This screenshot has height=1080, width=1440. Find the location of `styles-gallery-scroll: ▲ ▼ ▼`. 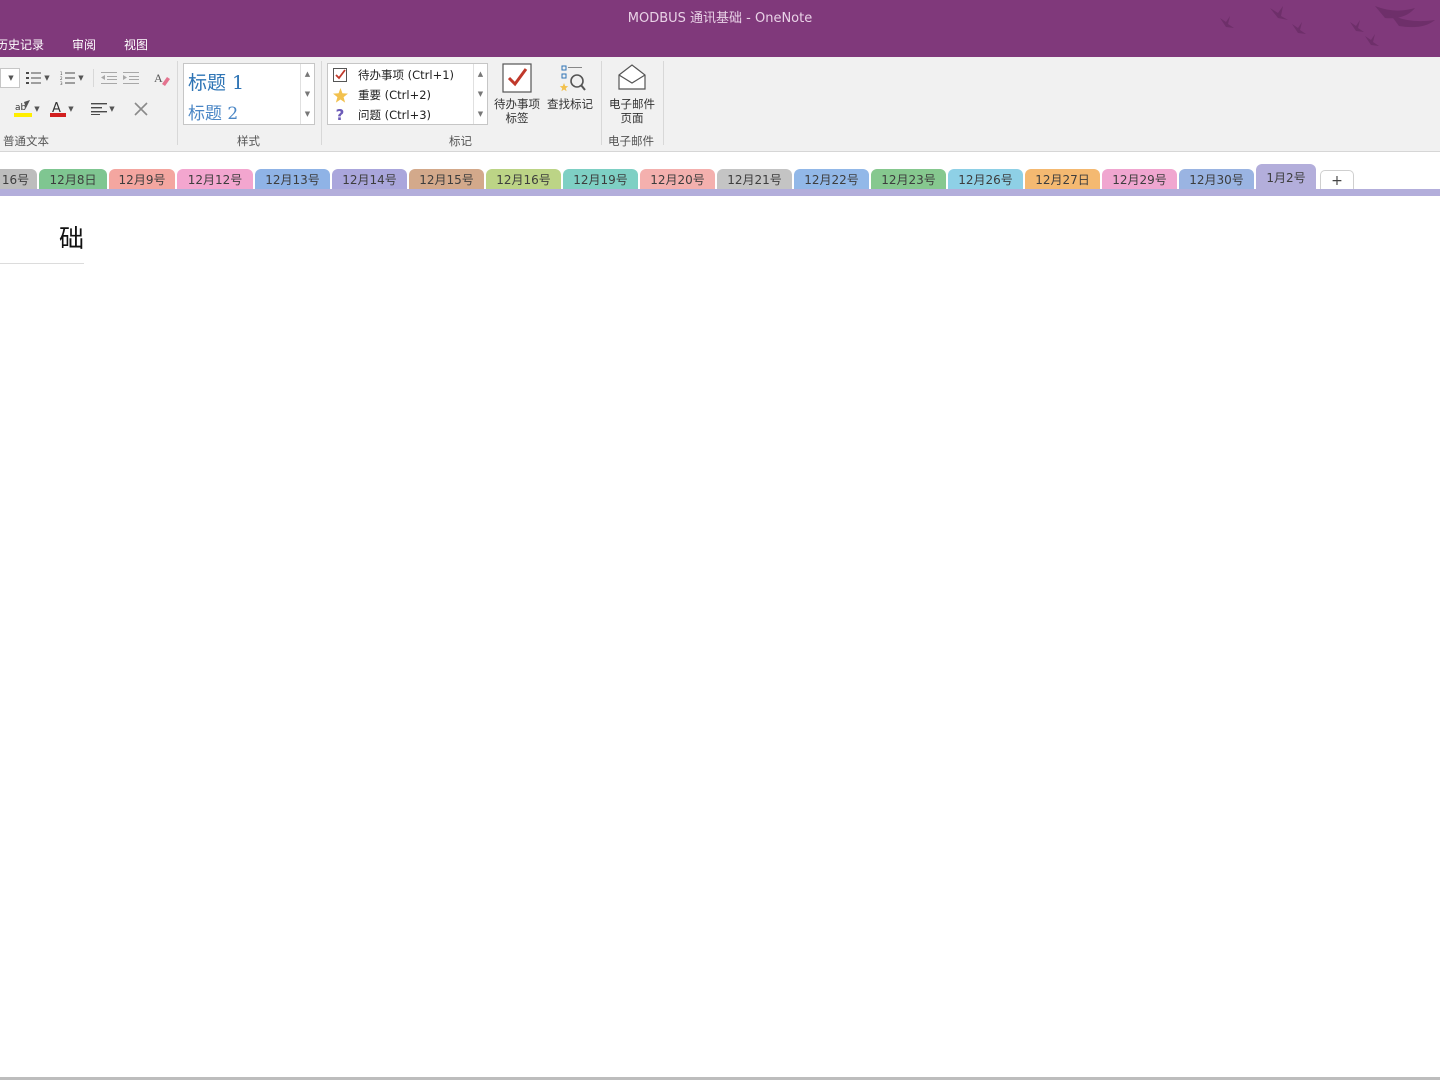

styles-gallery-scroll: ▲ ▼ ▼ is located at coordinates (307, 94).